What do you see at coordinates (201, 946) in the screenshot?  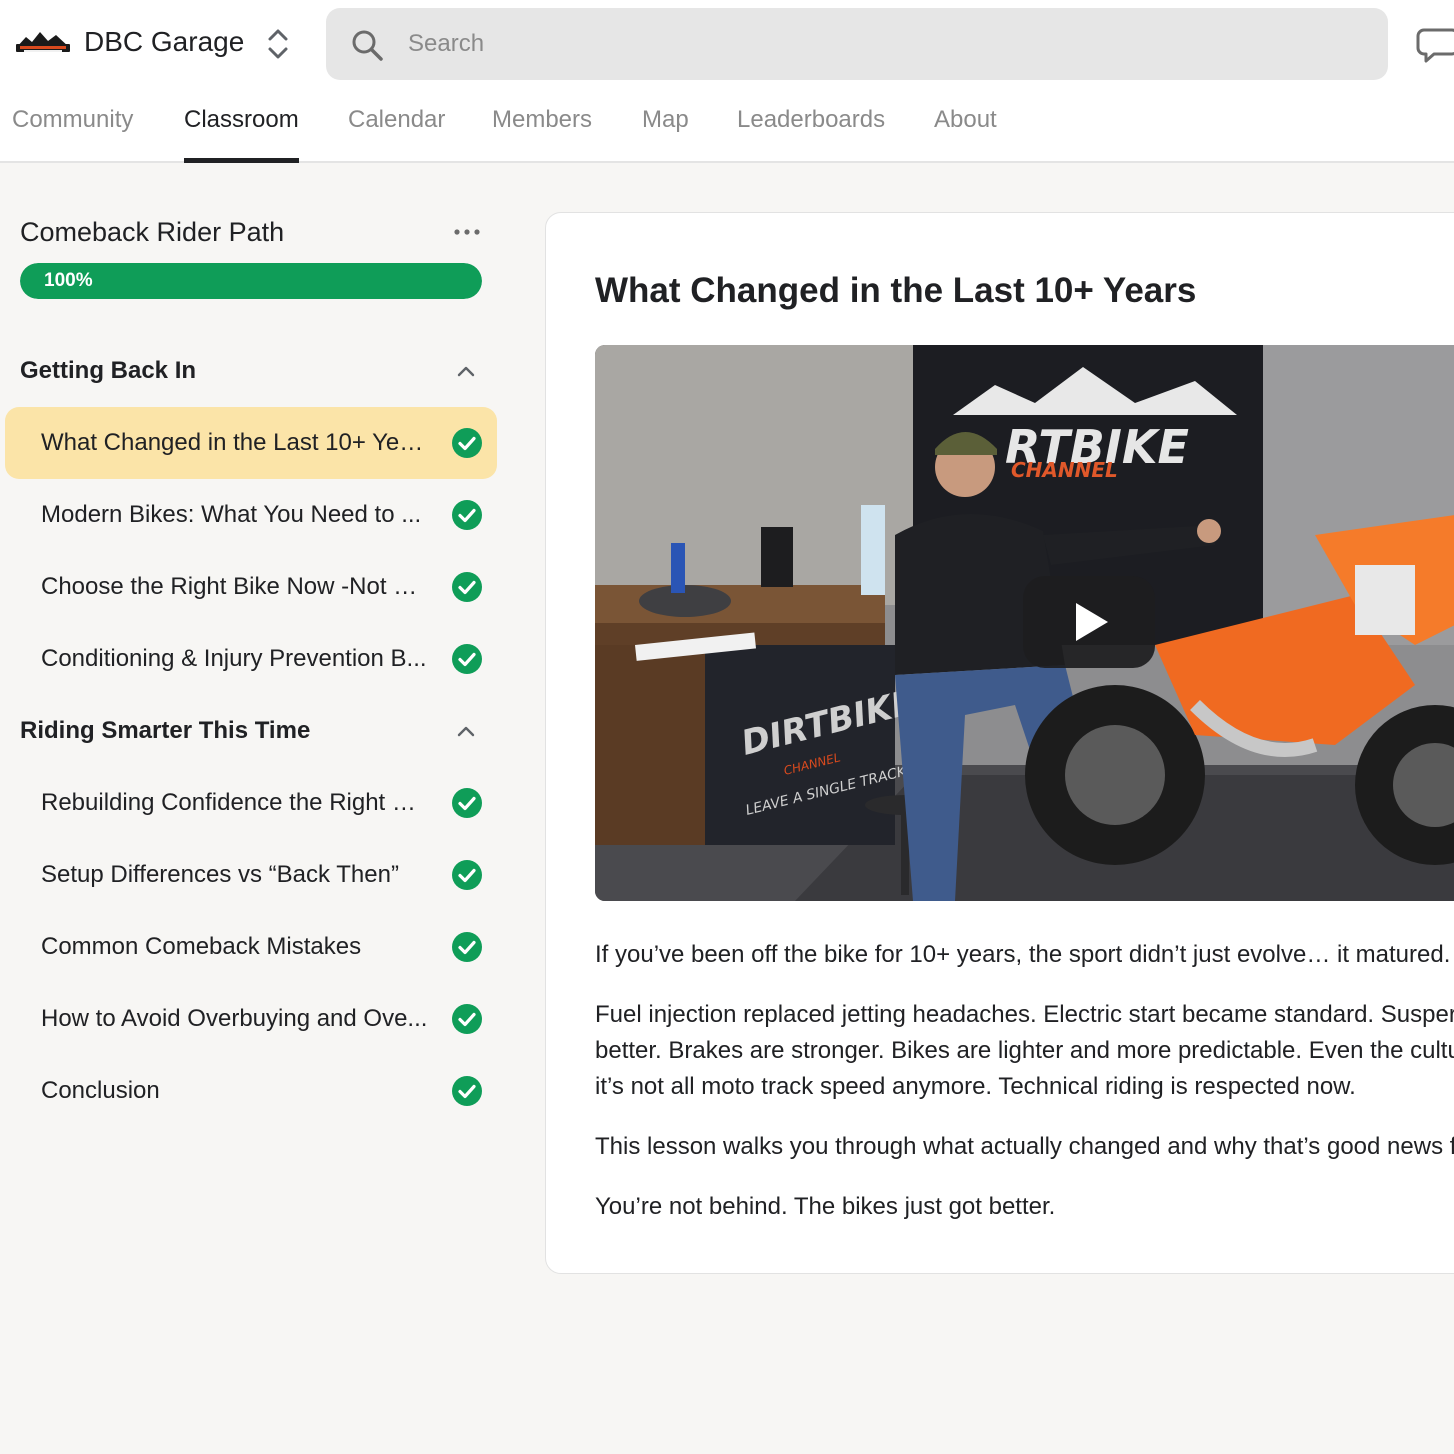 I see `lesson-label: Common Comeback Mistakes` at bounding box center [201, 946].